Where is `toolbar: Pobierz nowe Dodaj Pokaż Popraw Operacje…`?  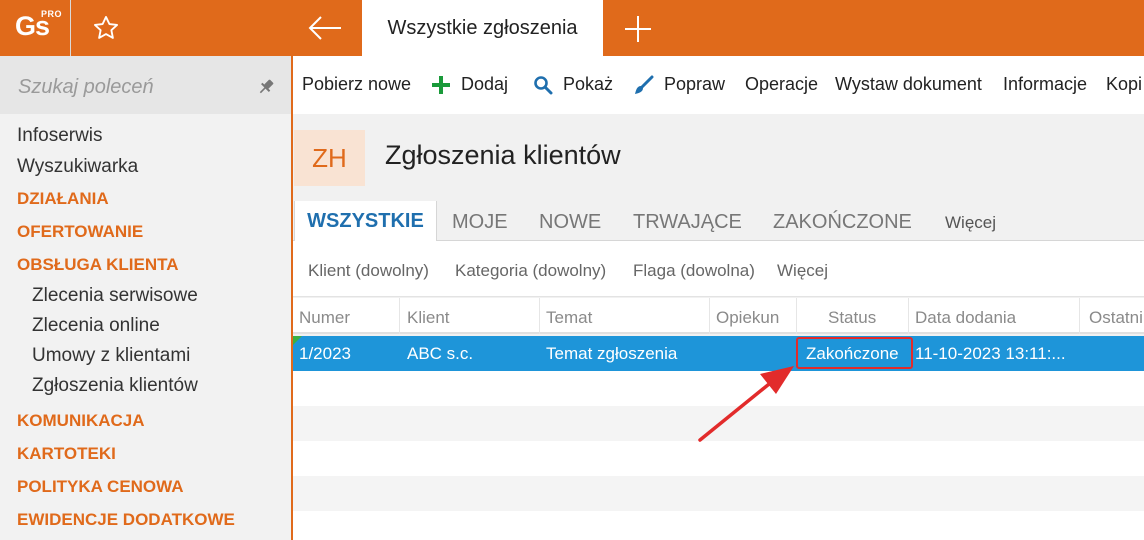
toolbar: Pobierz nowe Dodaj Pokaż Popraw Operacje… is located at coordinates (718, 85).